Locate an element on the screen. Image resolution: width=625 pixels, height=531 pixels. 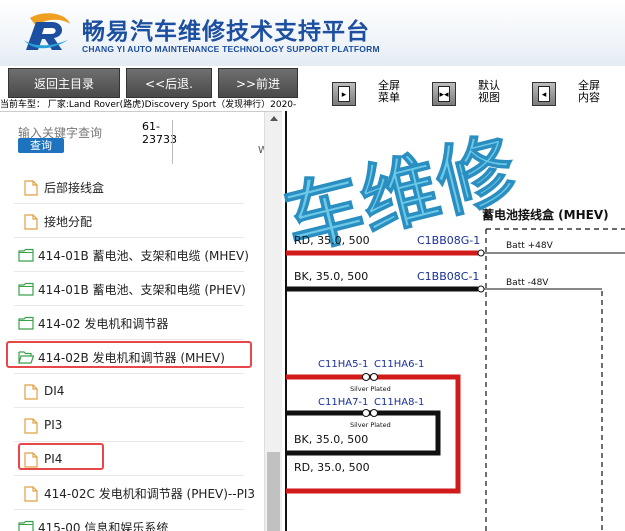
search-button: 查询 is located at coordinates (41, 145).